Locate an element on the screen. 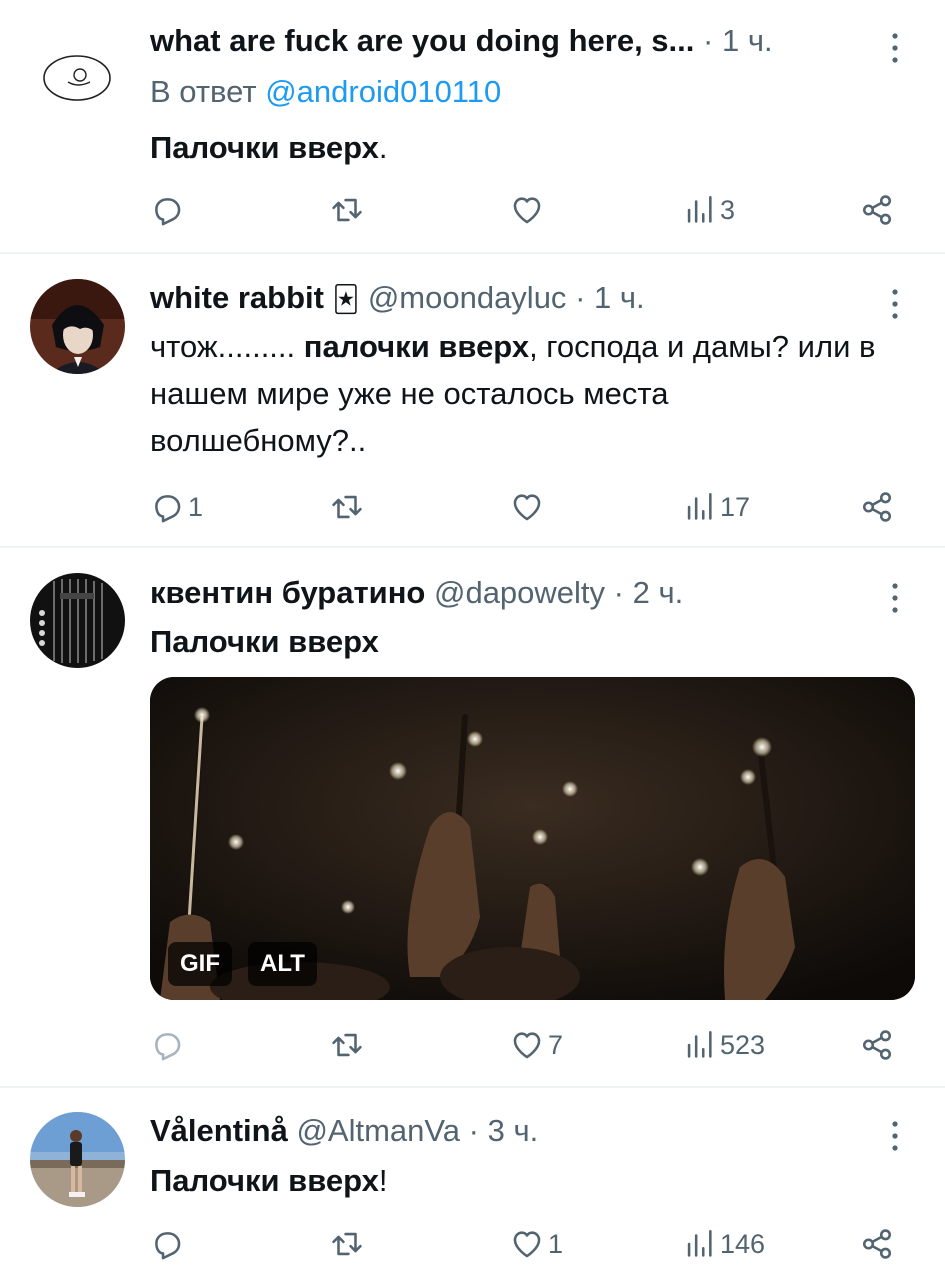 This screenshot has height=1280, width=945. like-button: 1 is located at coordinates (536, 1244).